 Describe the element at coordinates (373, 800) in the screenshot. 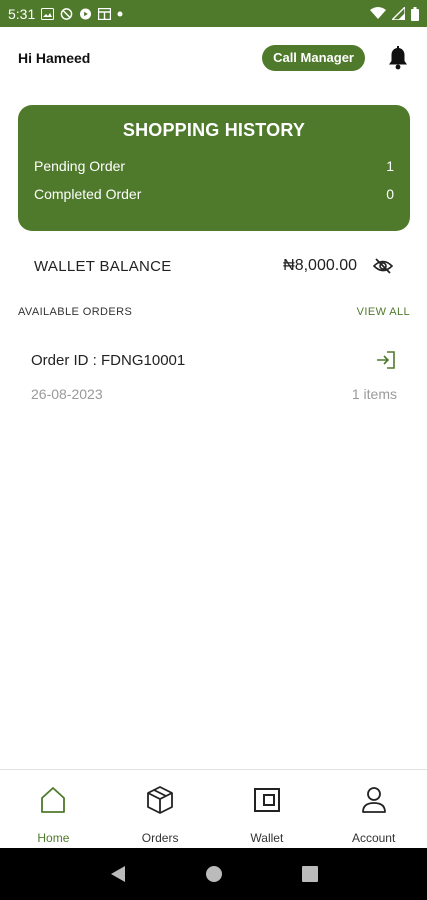

I see `user-icon` at that location.